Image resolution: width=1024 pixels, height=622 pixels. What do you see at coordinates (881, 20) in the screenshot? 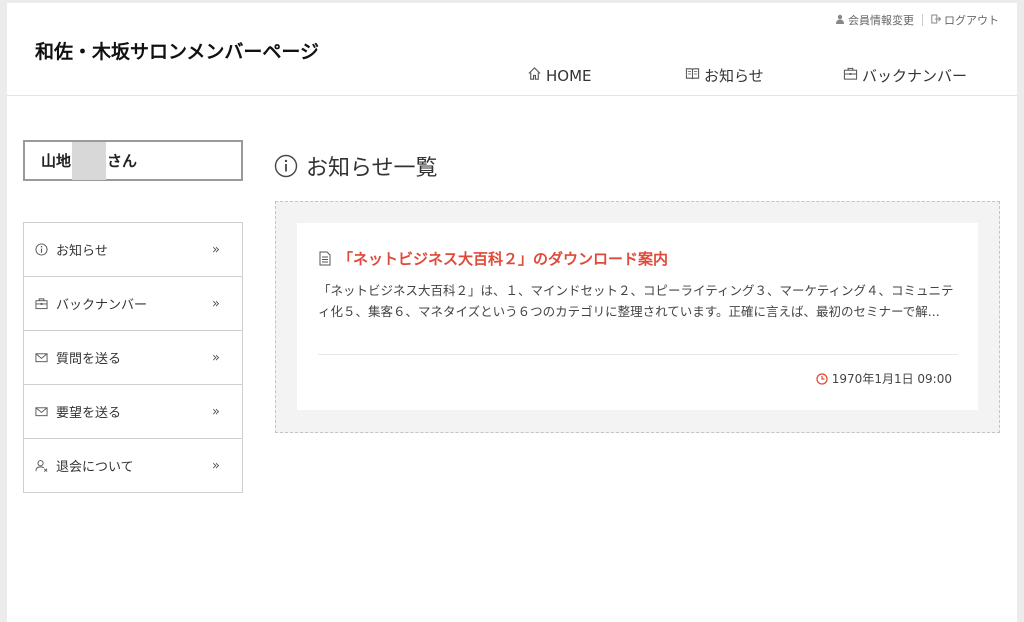
I see `edit-profile-label: 会員情報変更` at bounding box center [881, 20].